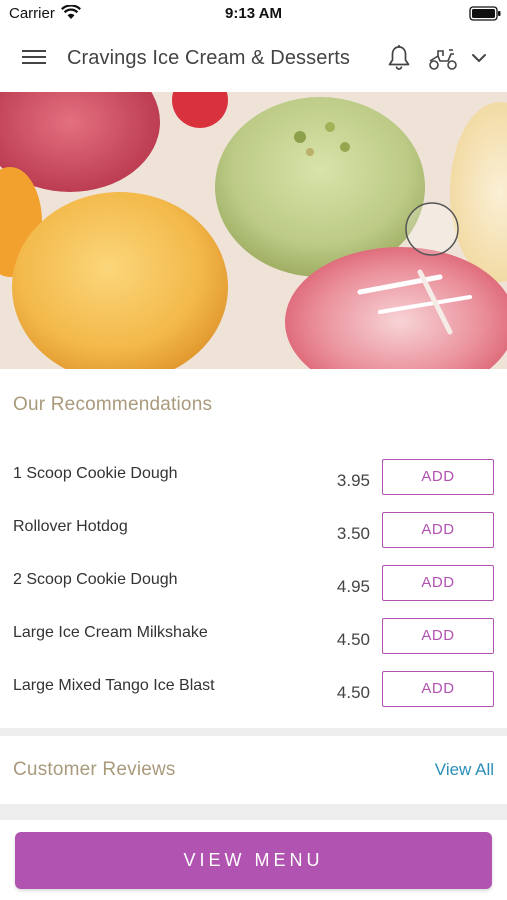  Describe the element at coordinates (253, 591) in the screenshot. I see `list-item: 2 Scoop Cookie Dough 4.95 ADD` at that location.